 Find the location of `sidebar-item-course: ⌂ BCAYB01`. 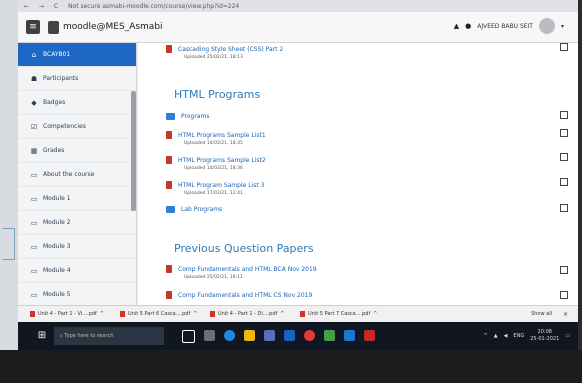

sidebar-item-course: ⌂ BCAYB01 is located at coordinates (77, 55).